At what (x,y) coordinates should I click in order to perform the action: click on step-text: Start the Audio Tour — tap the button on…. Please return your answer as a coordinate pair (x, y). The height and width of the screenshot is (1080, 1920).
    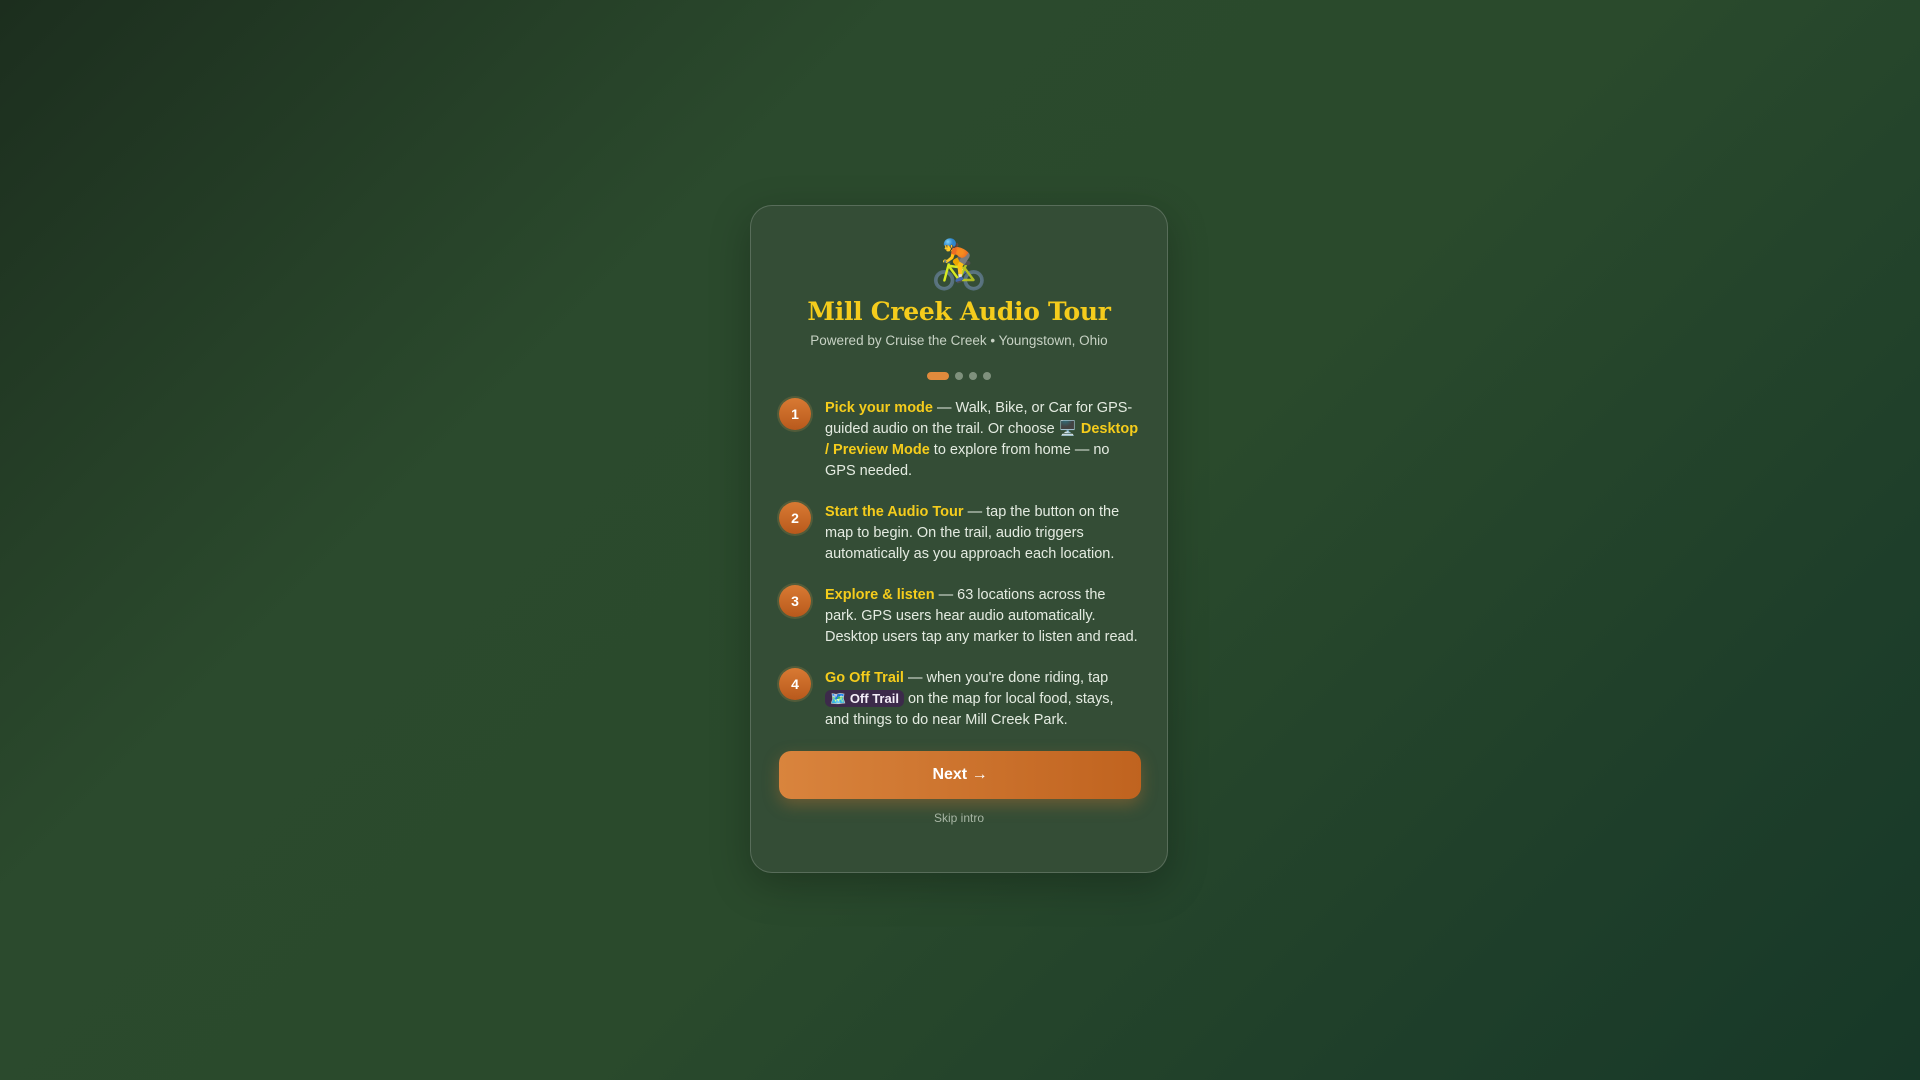
    Looking at the image, I should click on (982, 533).